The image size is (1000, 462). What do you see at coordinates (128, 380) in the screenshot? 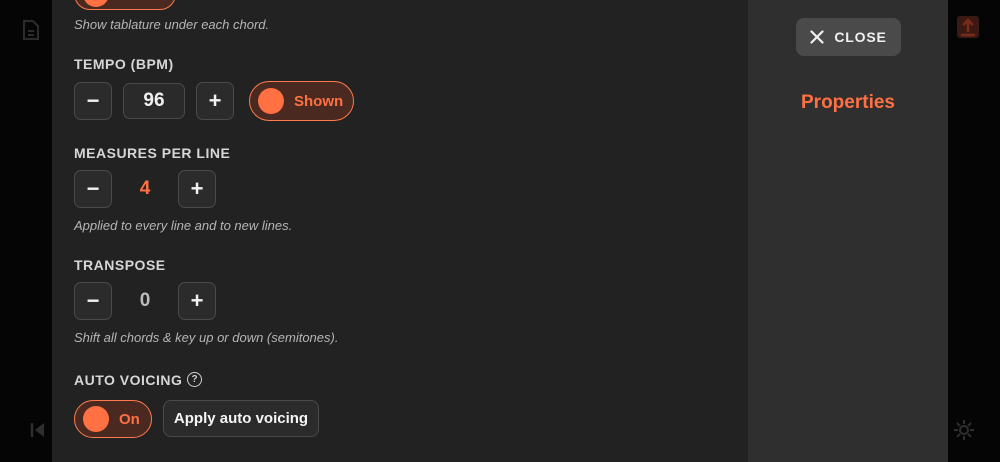
I see `auto-voicing-title: AUTO VOICING` at bounding box center [128, 380].